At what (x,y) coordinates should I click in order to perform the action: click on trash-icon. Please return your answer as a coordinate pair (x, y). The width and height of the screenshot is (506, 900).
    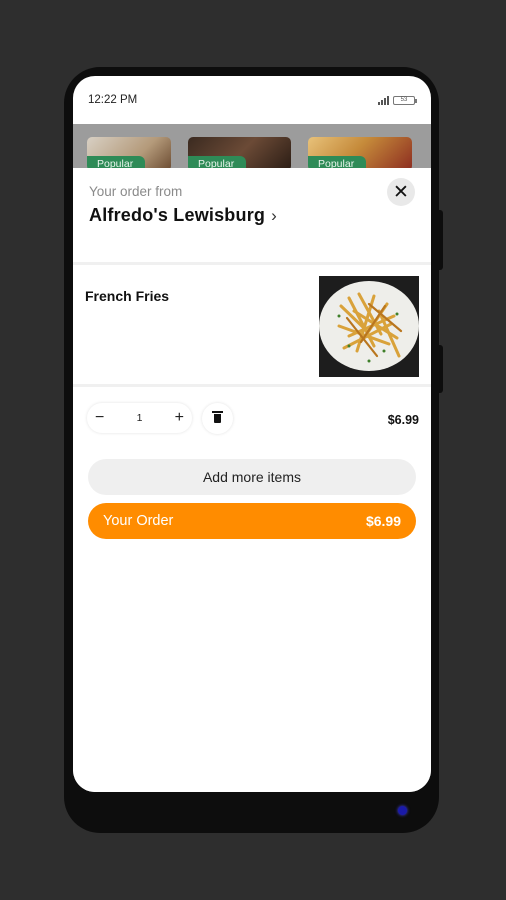
    Looking at the image, I should click on (217, 417).